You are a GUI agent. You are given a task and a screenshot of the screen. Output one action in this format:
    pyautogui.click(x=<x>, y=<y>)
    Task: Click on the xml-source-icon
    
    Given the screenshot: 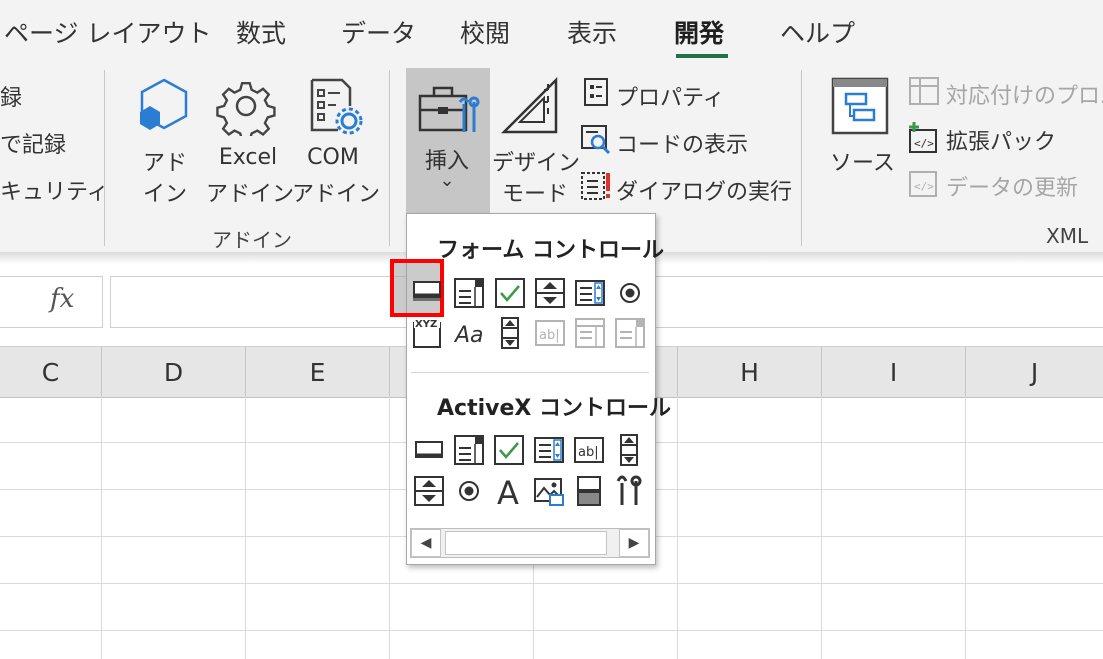 What is the action you would take?
    pyautogui.click(x=860, y=106)
    